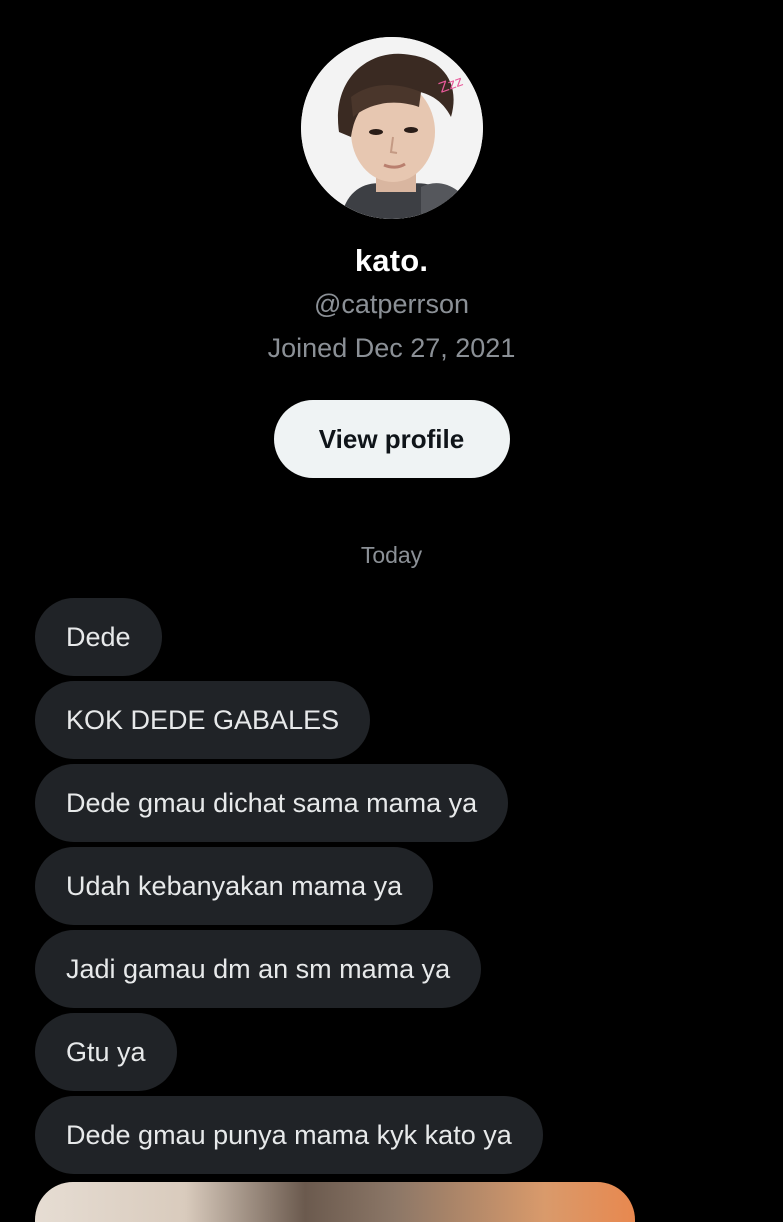 This screenshot has height=1222, width=783. Describe the element at coordinates (391, 304) in the screenshot. I see `user-handle: @catperrson` at that location.